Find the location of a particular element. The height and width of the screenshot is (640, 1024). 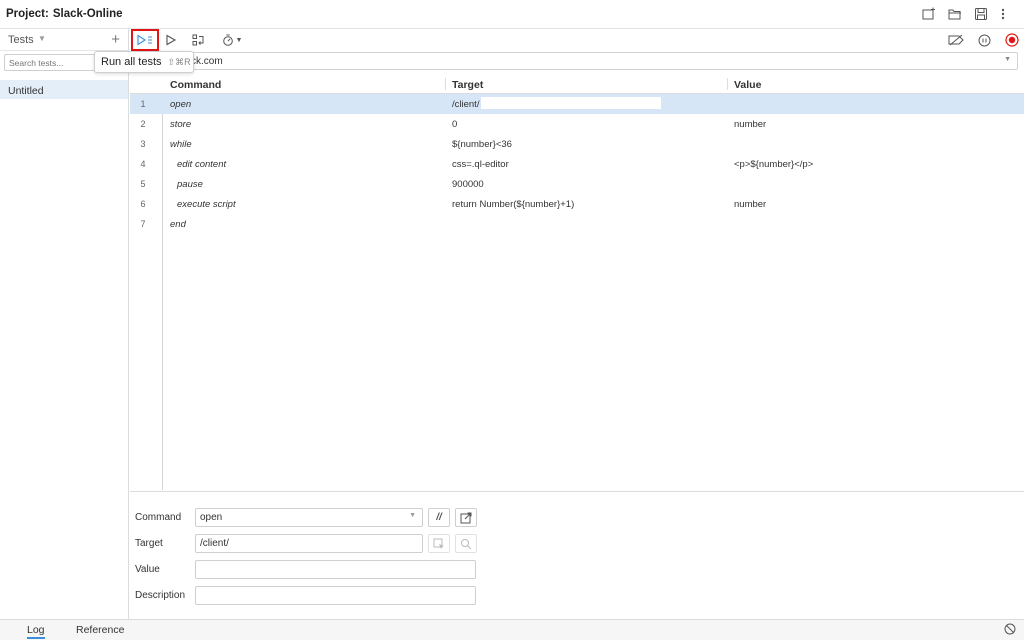

value-field-row: Value is located at coordinates (335, 570).